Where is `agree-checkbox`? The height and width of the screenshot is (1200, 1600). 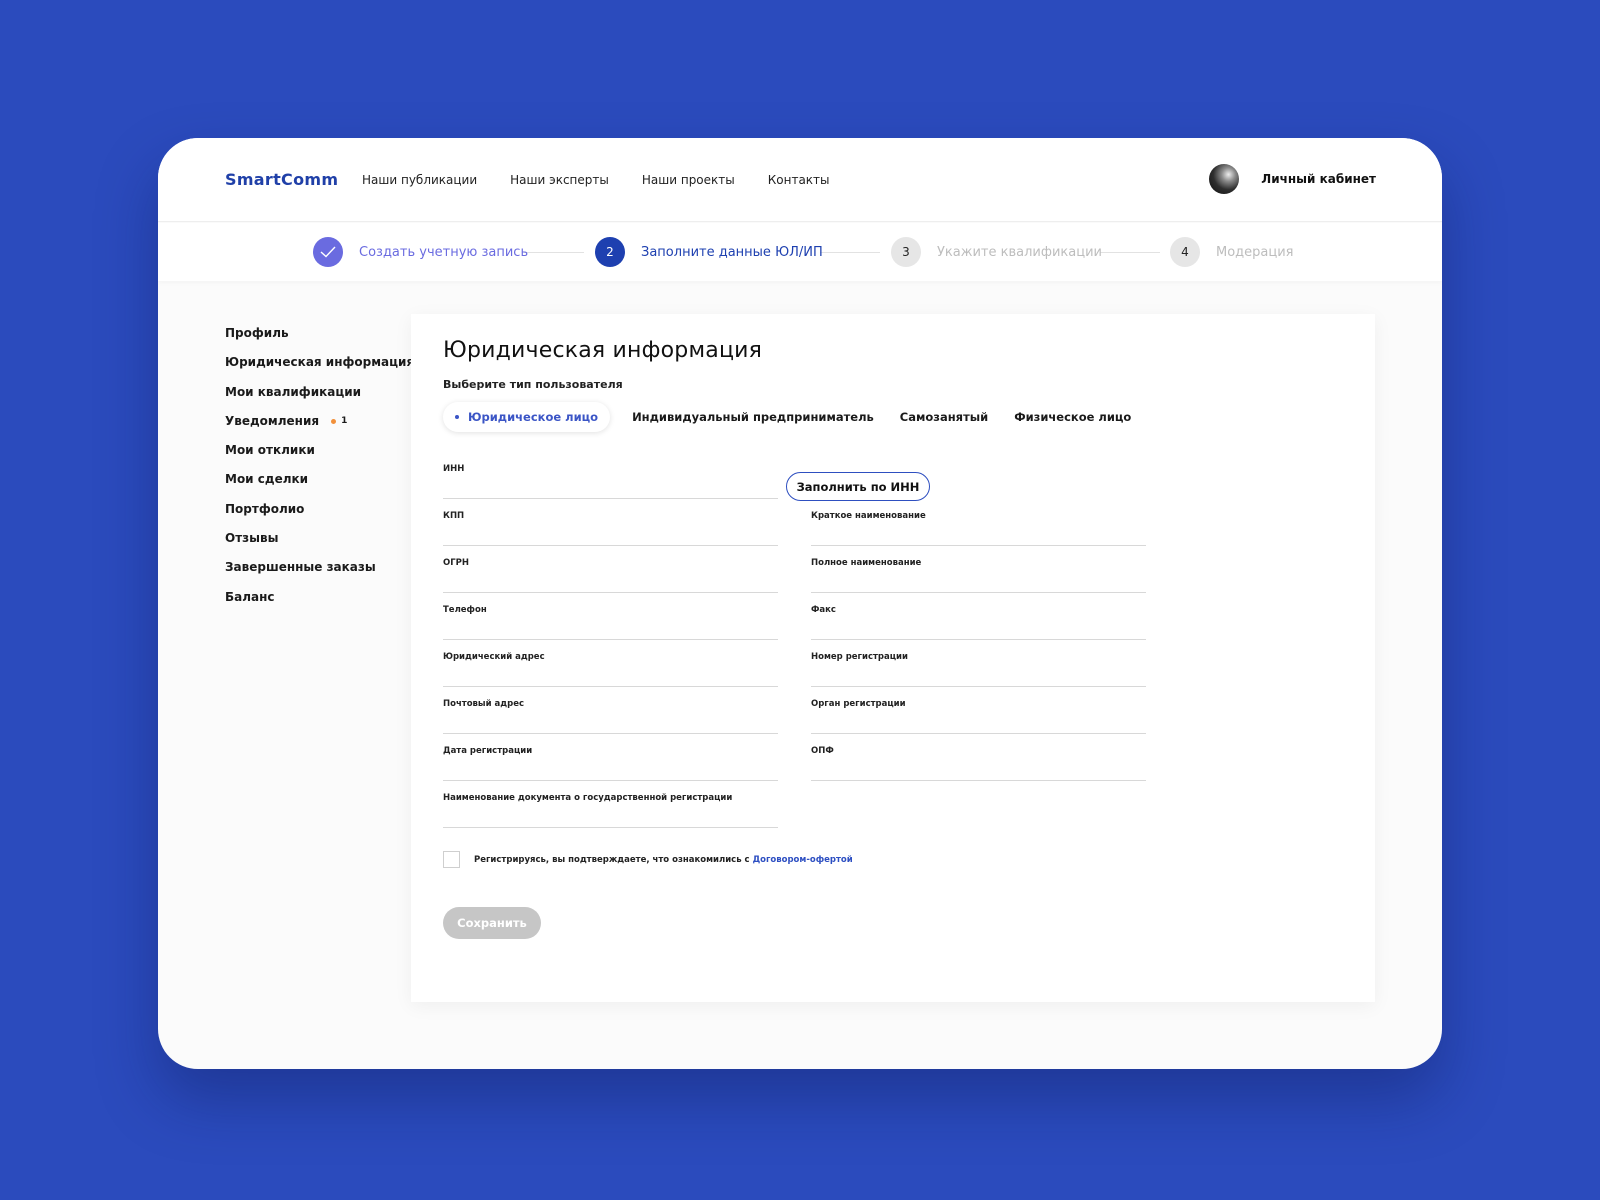 agree-checkbox is located at coordinates (451, 859).